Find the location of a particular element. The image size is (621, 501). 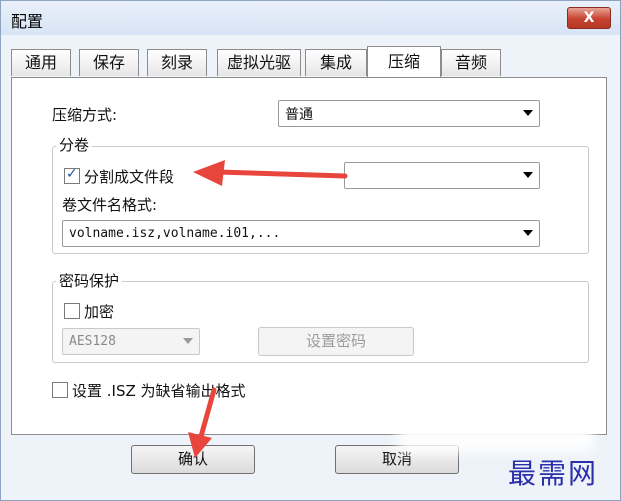

annotation-arrow-ok is located at coordinates (202, 422).